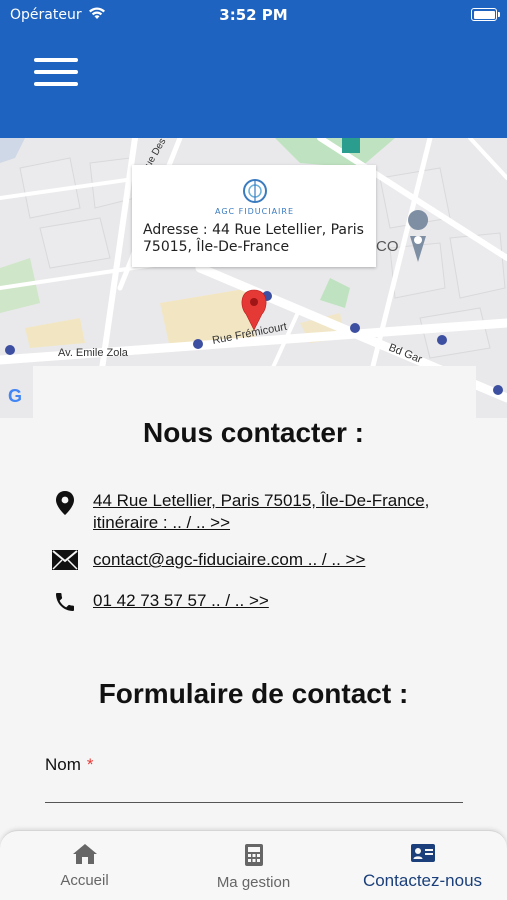 Image resolution: width=507 pixels, height=900 pixels. I want to click on battery-fill, so click(484, 14).